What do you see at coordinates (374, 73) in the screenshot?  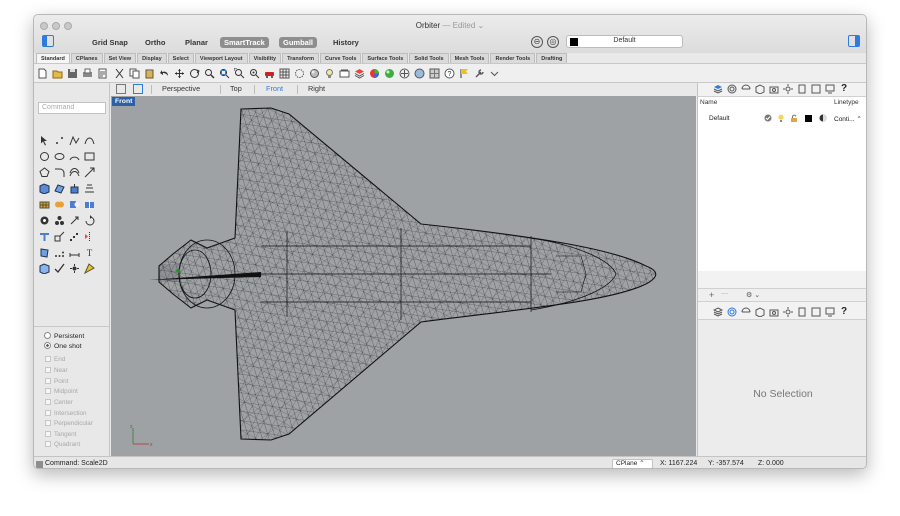 I see `color-wheel-icon` at bounding box center [374, 73].